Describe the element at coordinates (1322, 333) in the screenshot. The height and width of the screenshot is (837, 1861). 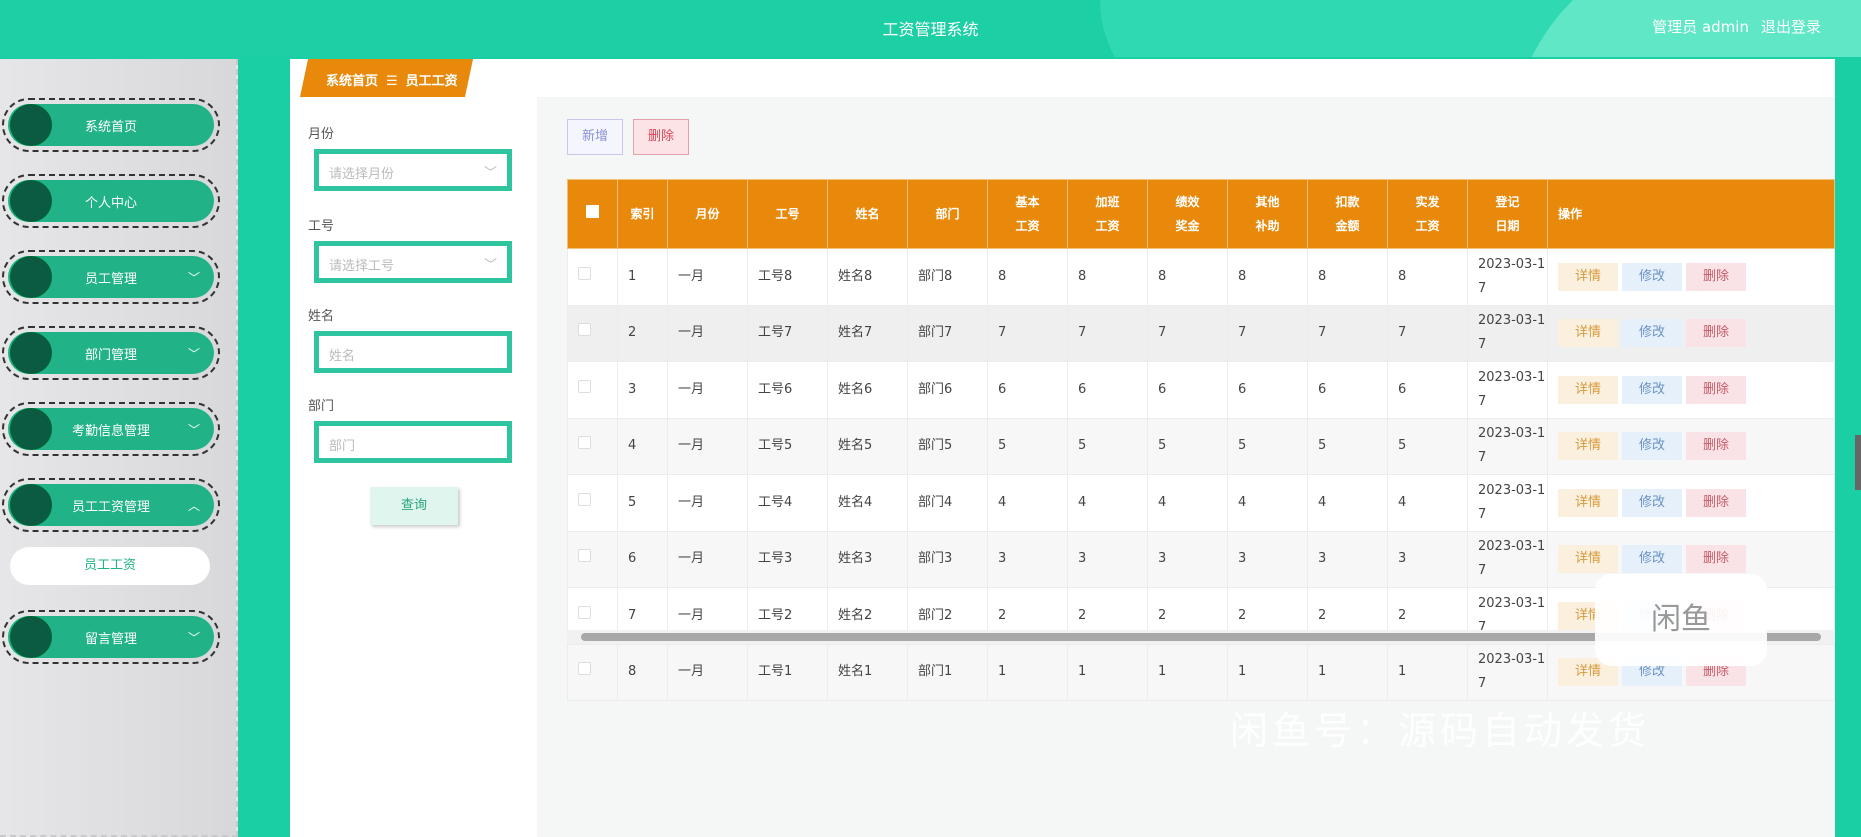
I see `cell-text: 7` at that location.